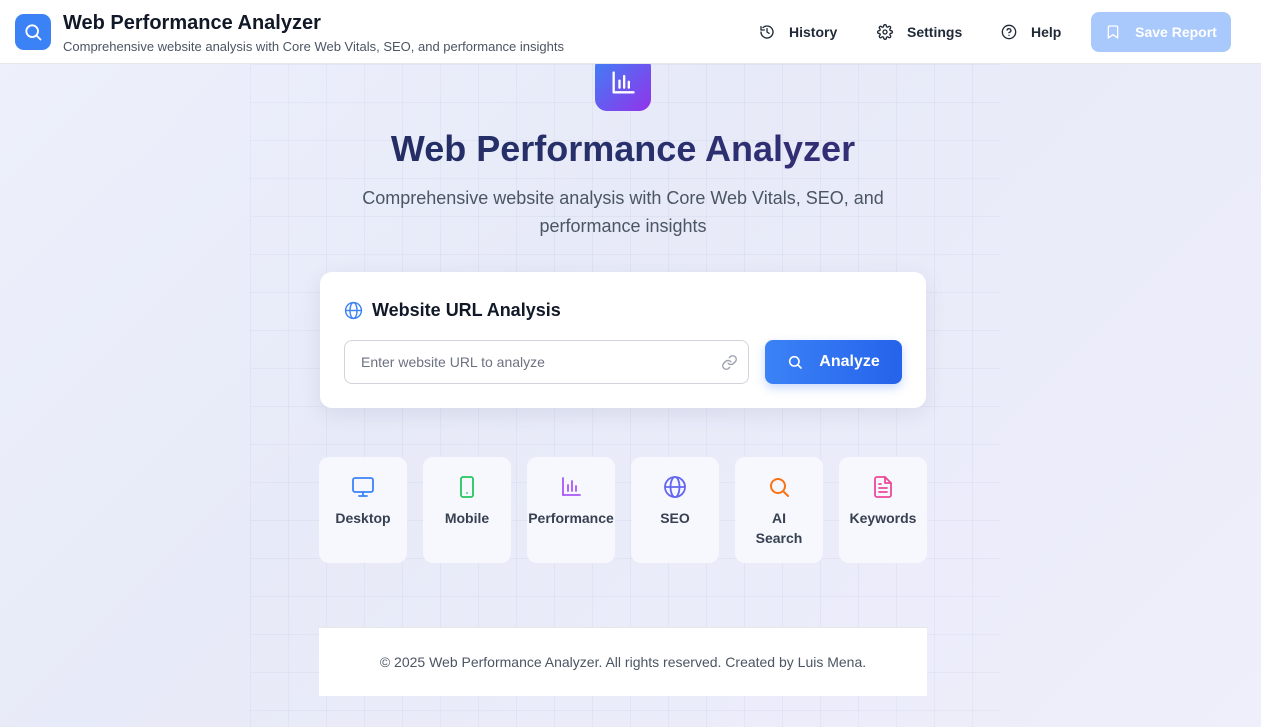  Describe the element at coordinates (779, 528) in the screenshot. I see `feature-label: AI Search` at that location.